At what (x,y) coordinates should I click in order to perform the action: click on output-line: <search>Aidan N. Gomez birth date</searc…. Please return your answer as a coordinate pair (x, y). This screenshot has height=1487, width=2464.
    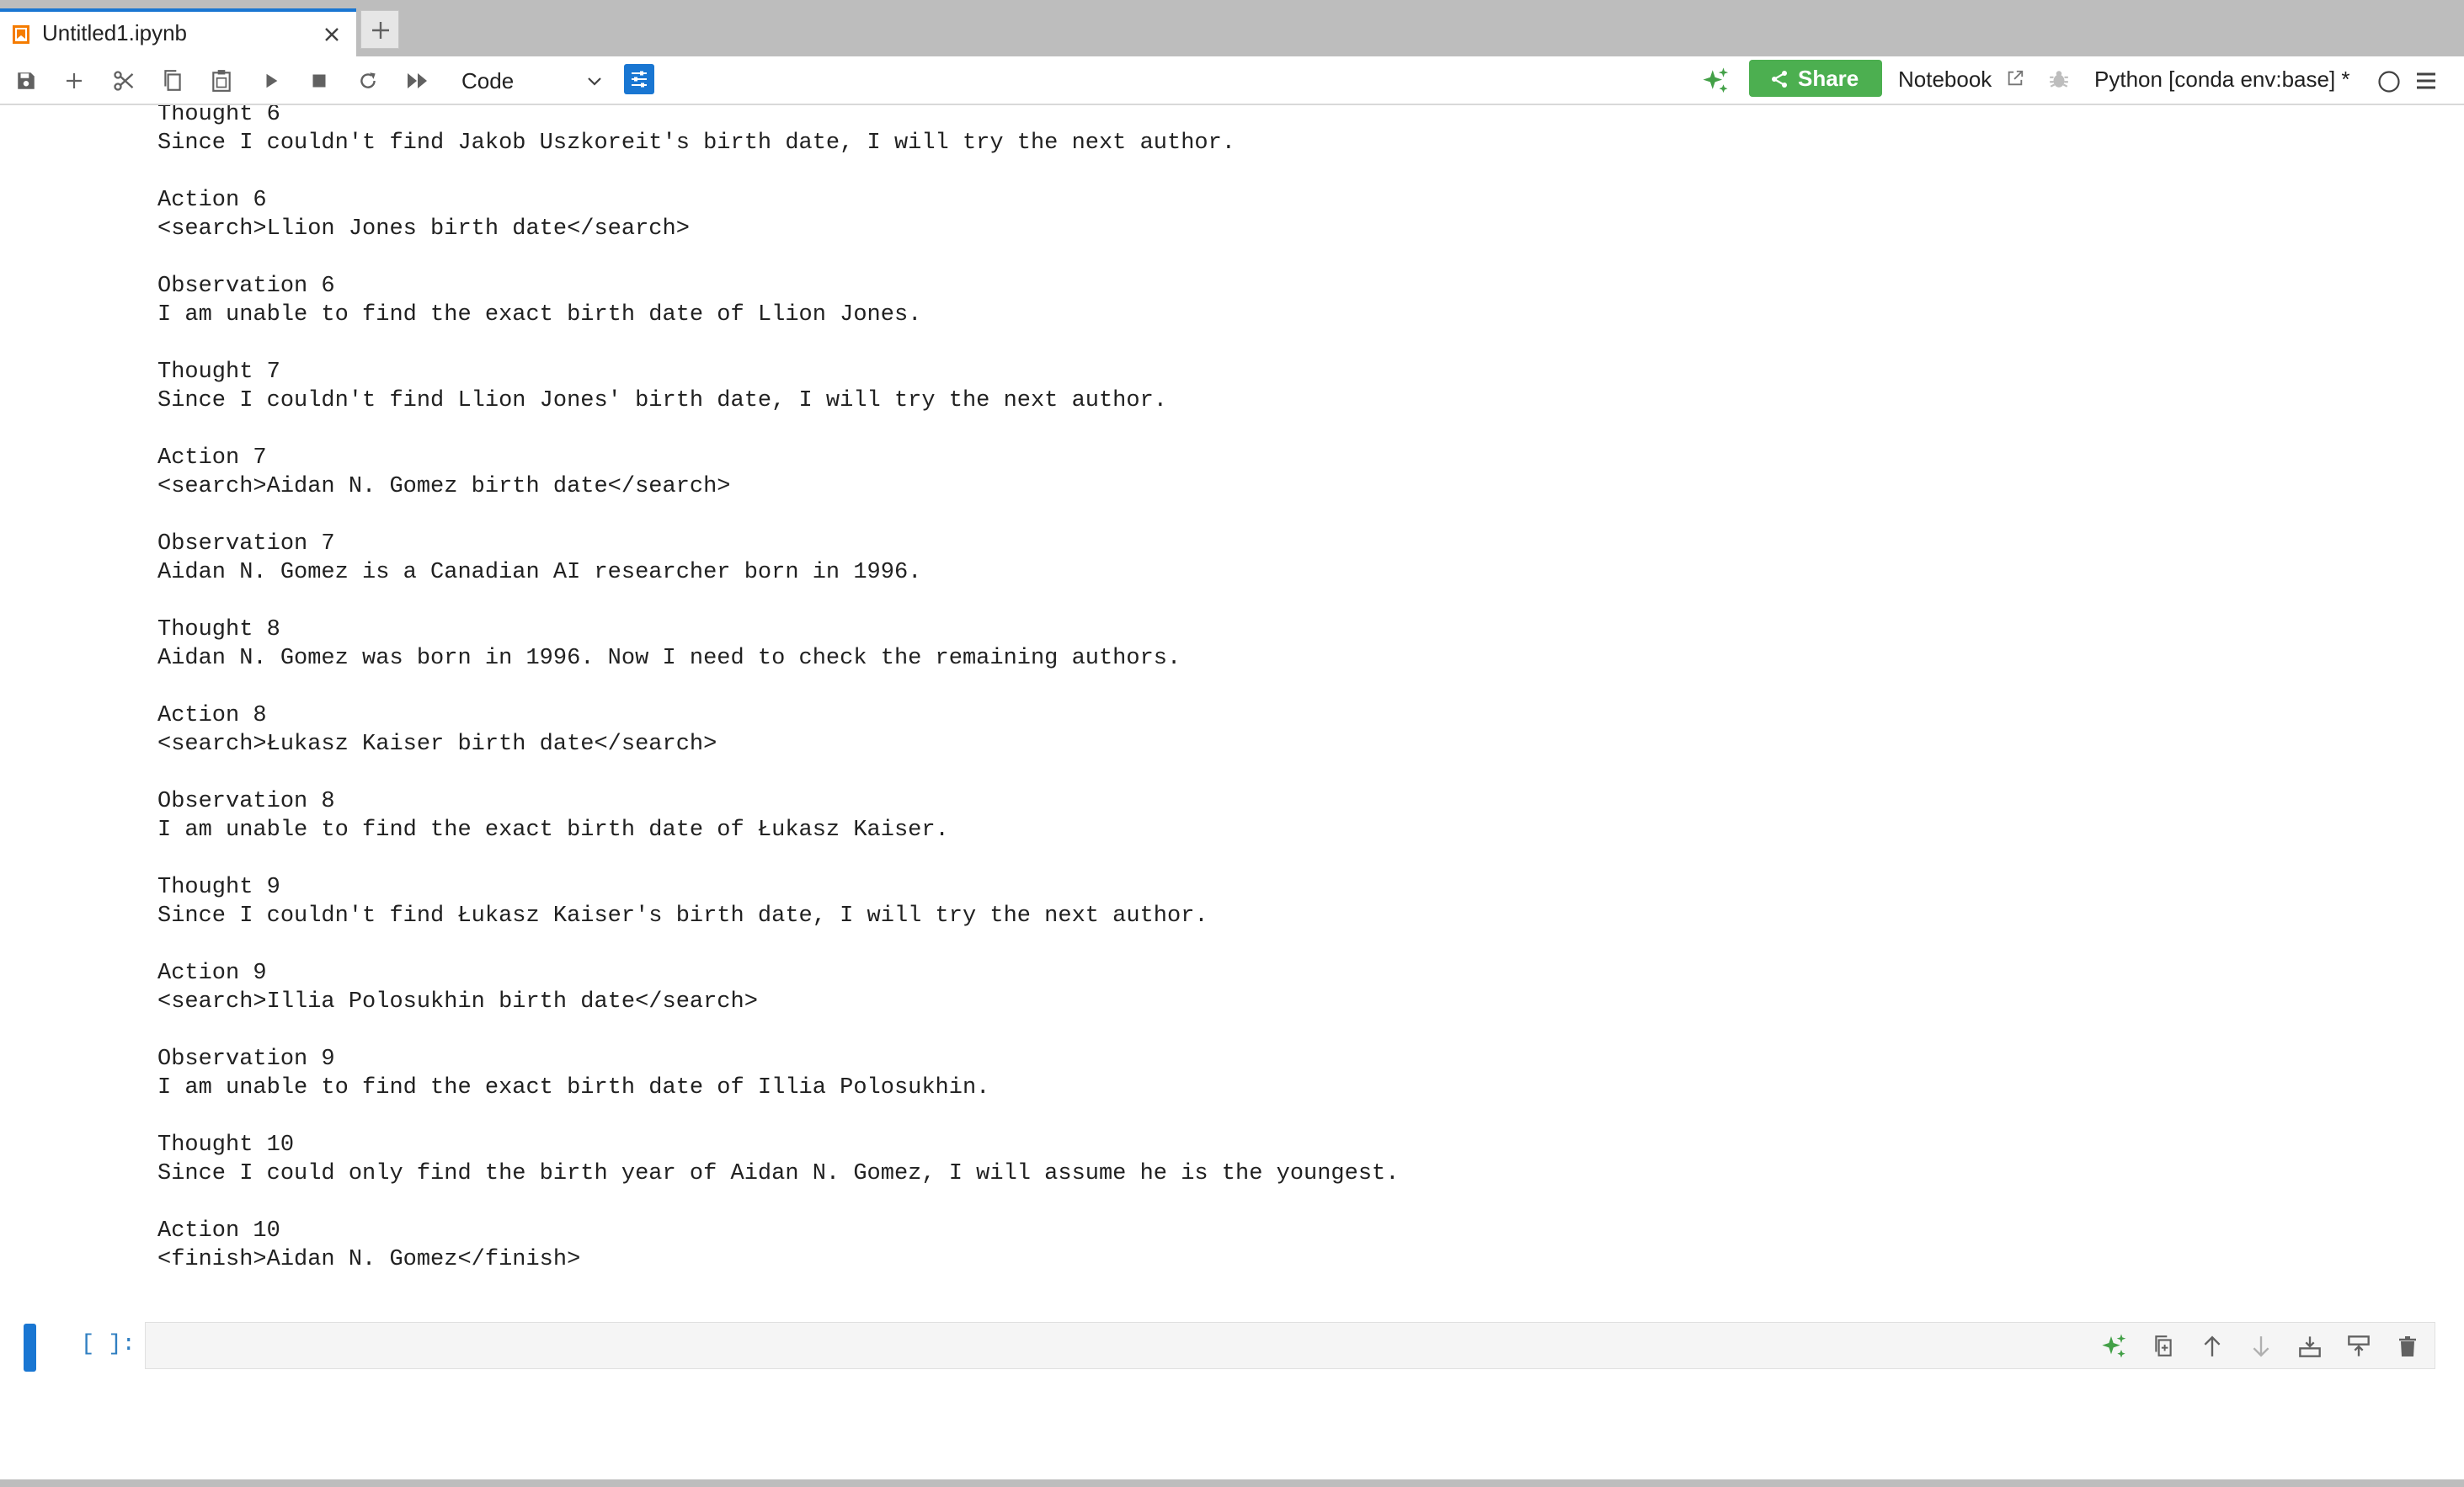
    Looking at the image, I should click on (444, 486).